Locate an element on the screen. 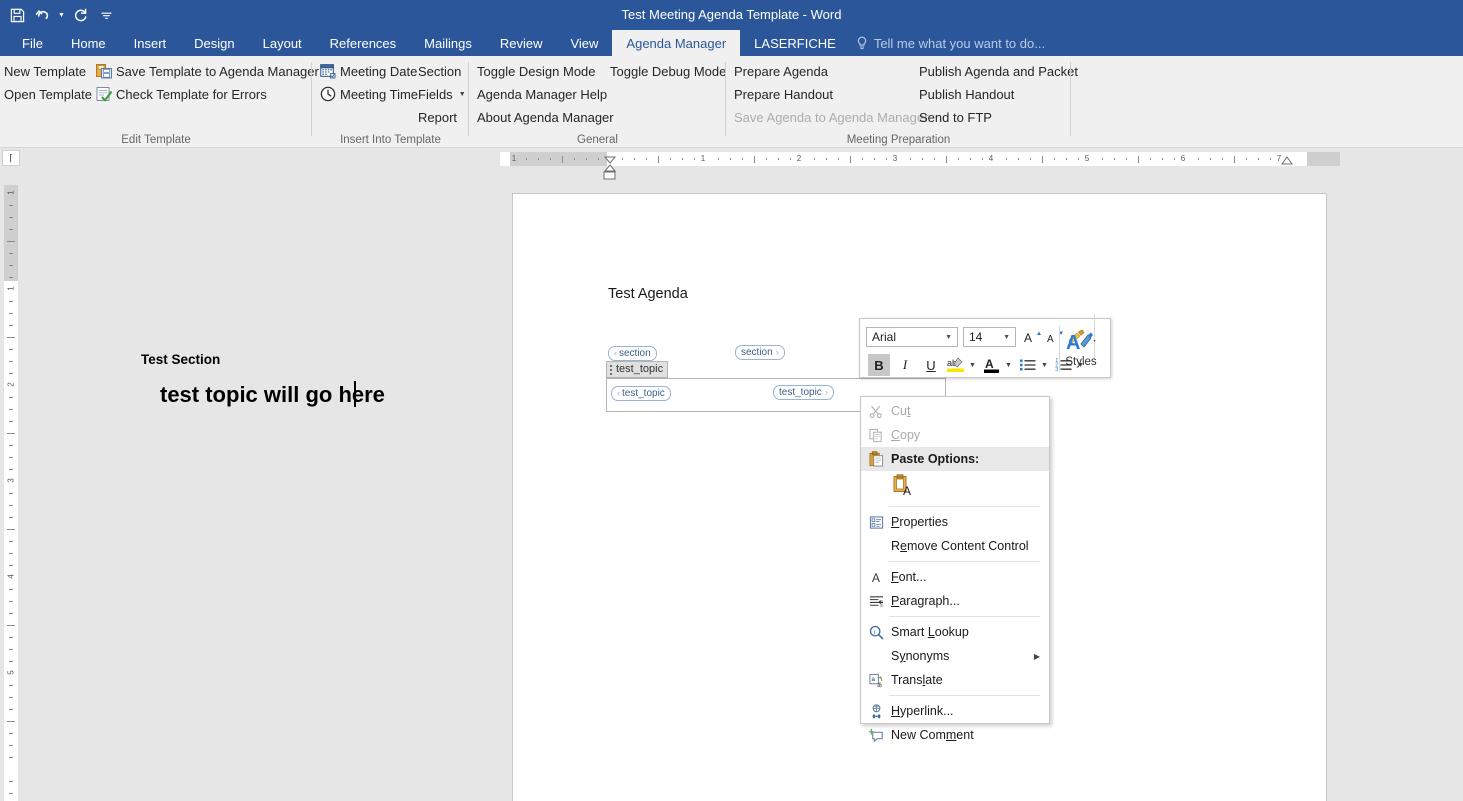 The image size is (1463, 801). bold-button: B is located at coordinates (879, 365).